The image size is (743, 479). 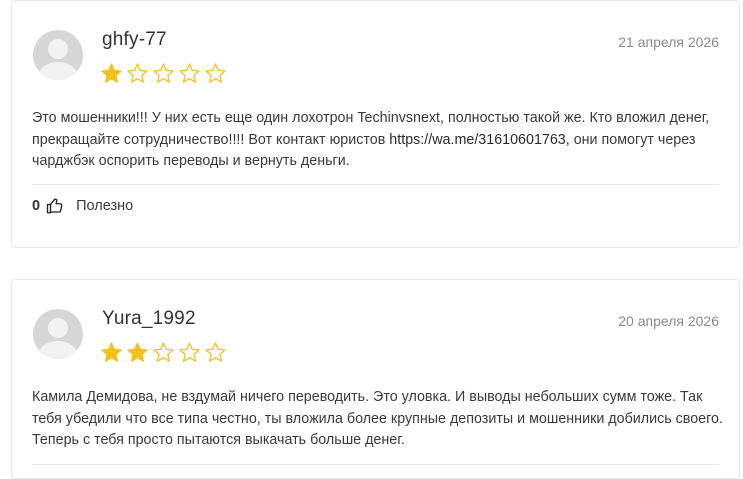 What do you see at coordinates (134, 39) in the screenshot?
I see `review-author: ghfy-77` at bounding box center [134, 39].